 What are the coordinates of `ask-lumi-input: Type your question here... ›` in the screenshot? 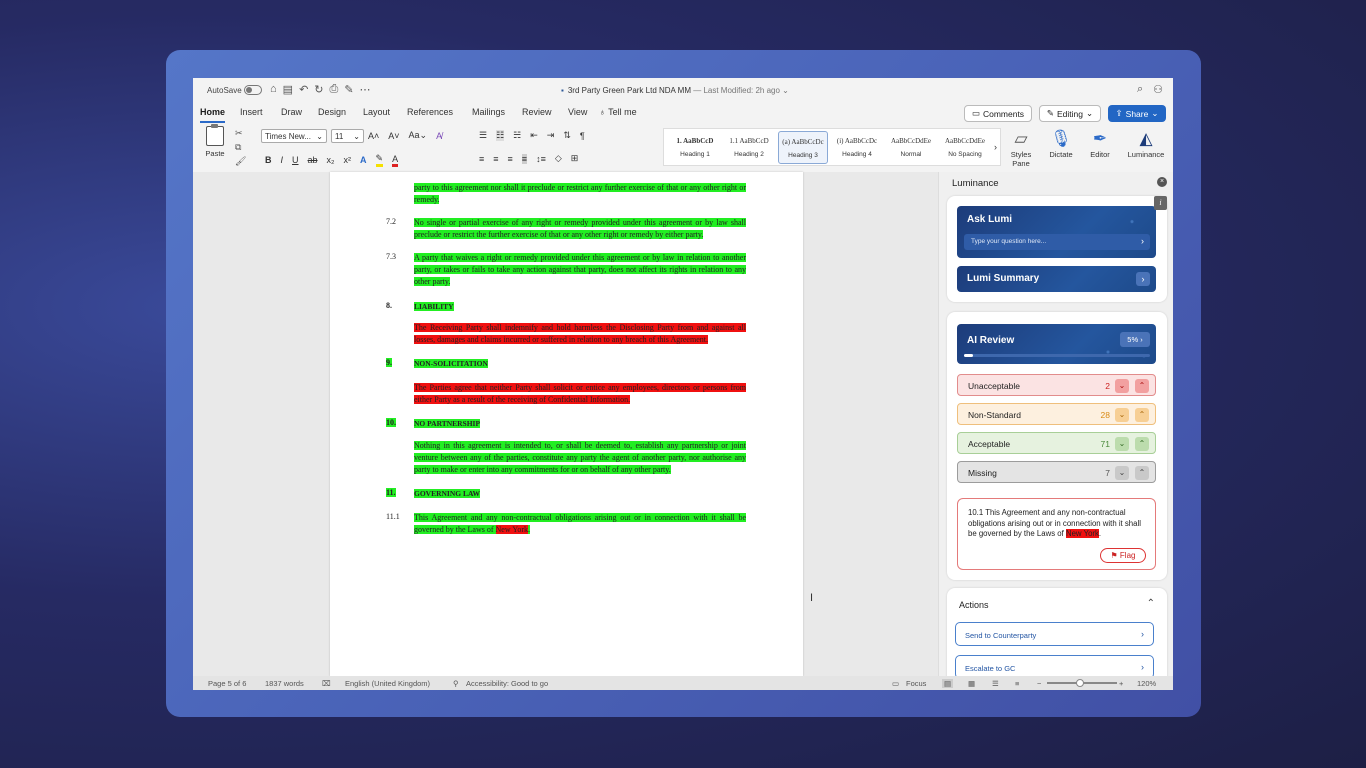 It's located at (1057, 242).